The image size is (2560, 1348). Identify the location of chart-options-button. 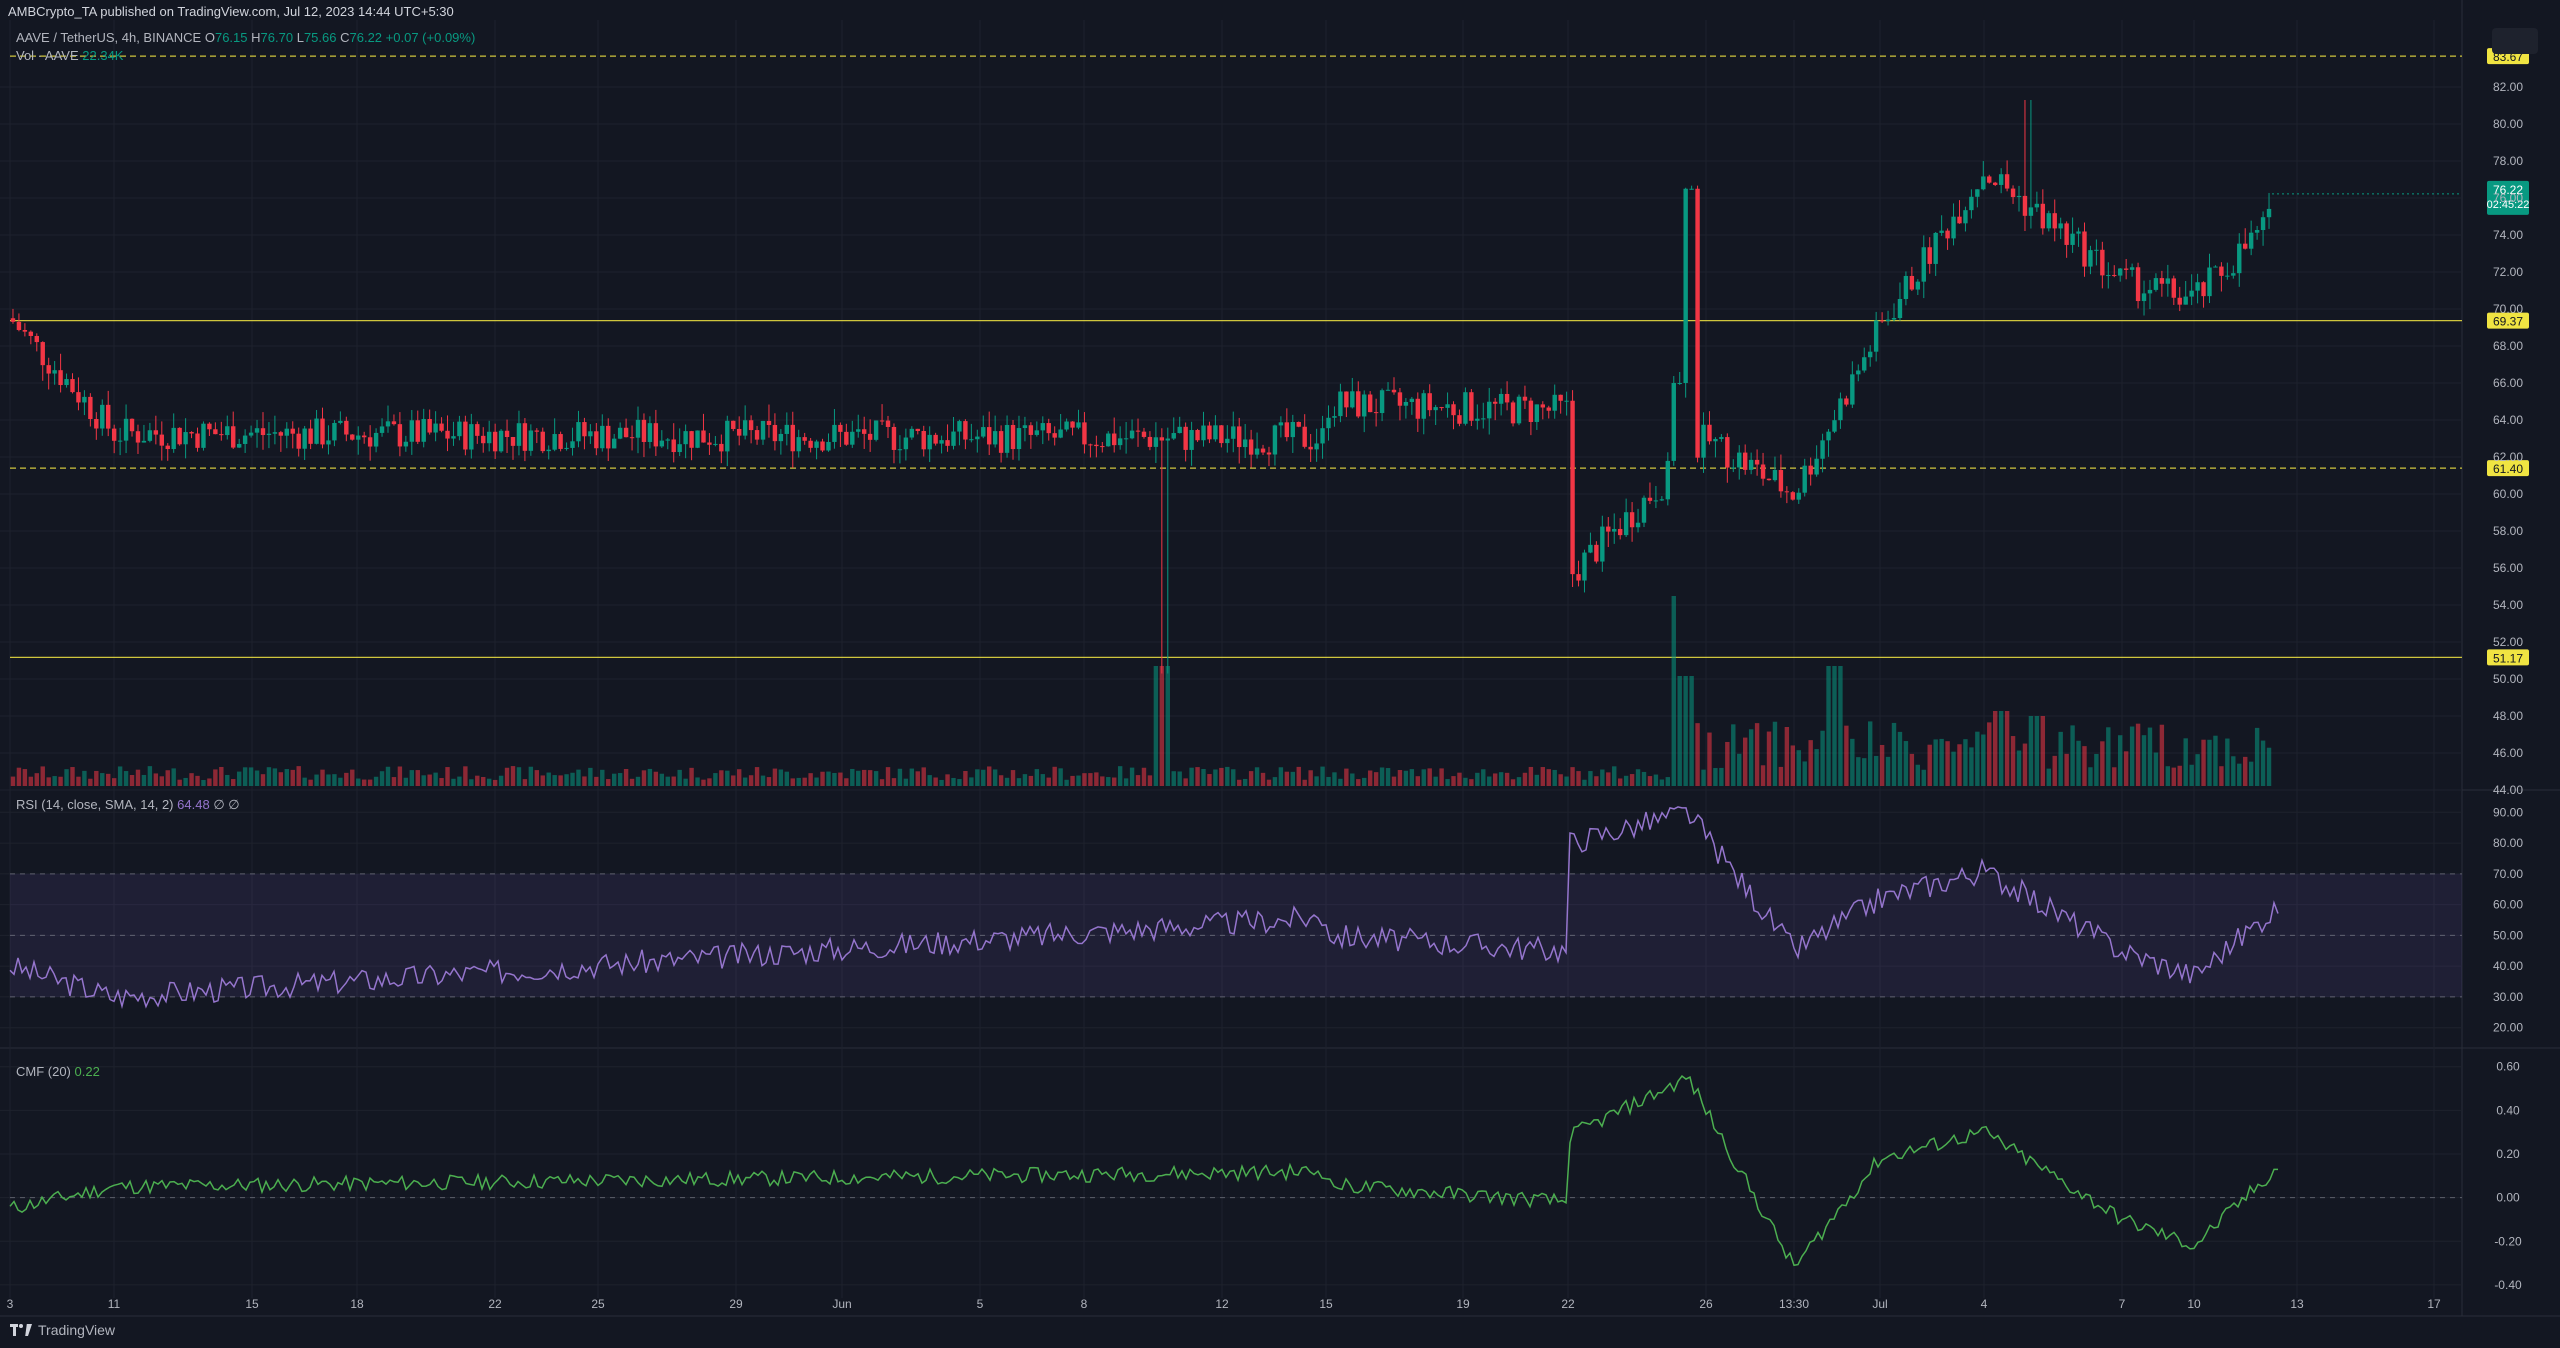
(2515, 41).